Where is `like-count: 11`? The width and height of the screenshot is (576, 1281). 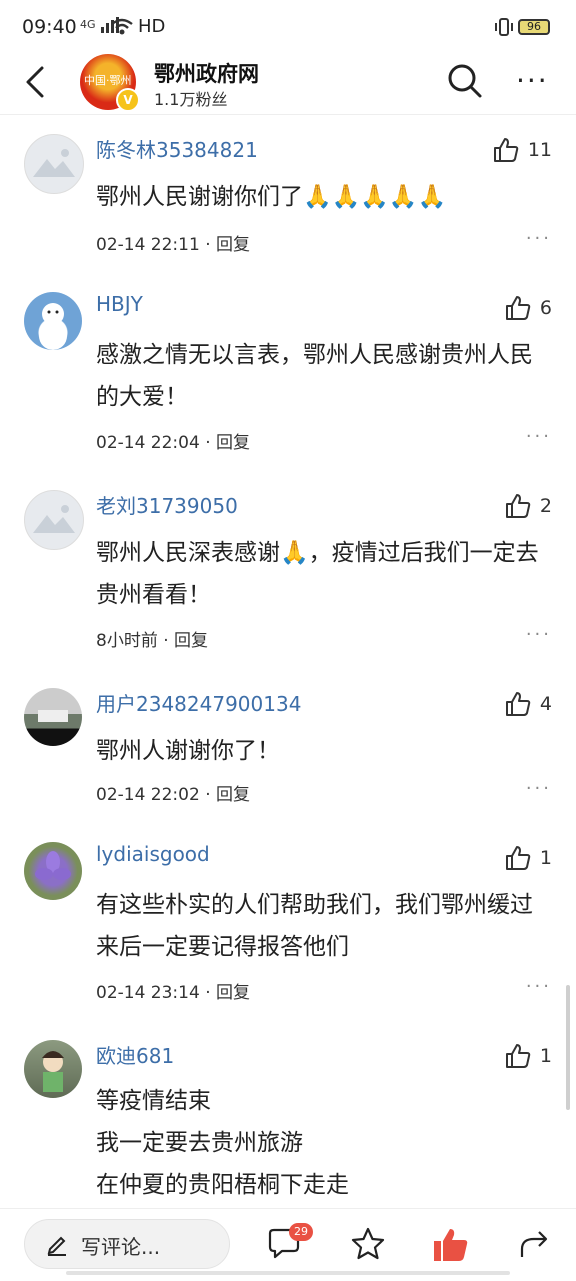 like-count: 11 is located at coordinates (539, 150).